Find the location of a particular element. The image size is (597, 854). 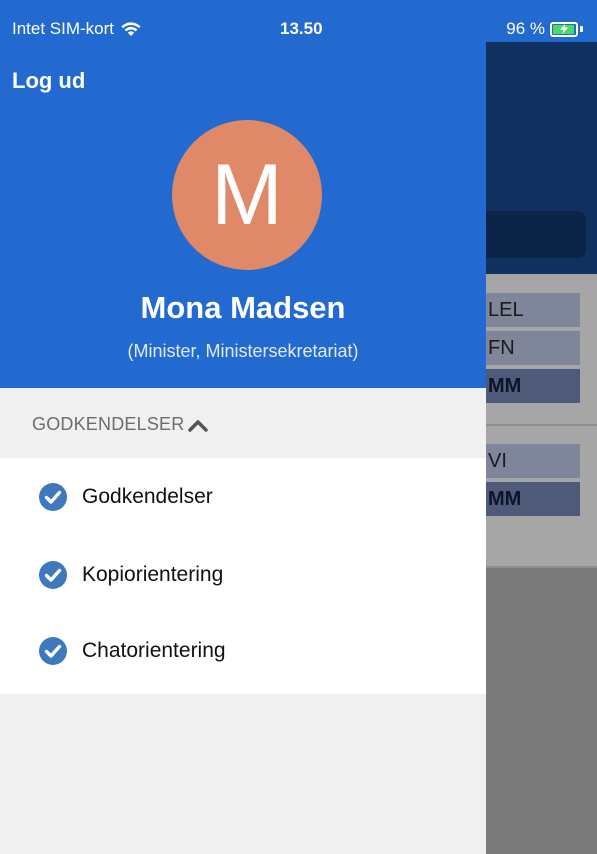

status-battery-group: 96 % is located at coordinates (544, 29).